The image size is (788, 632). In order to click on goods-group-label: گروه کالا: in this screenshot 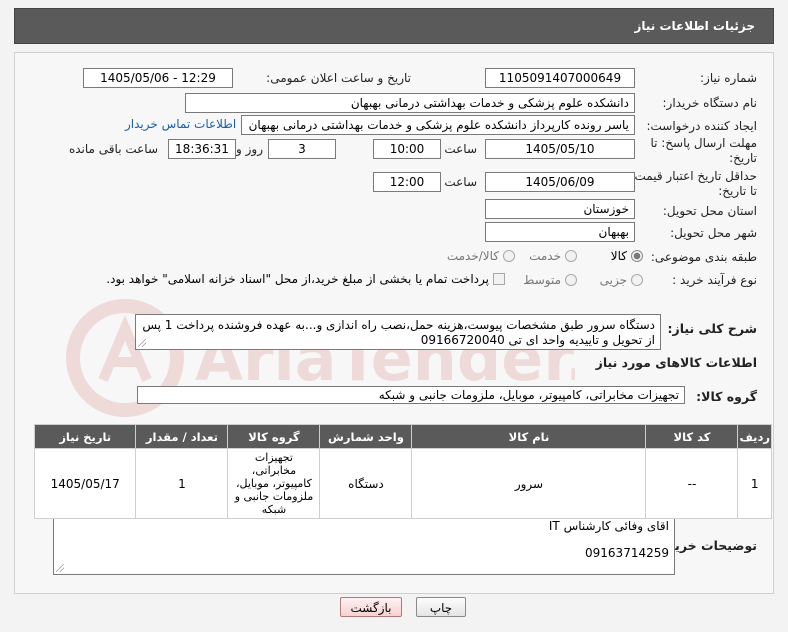, I will do `click(726, 396)`.